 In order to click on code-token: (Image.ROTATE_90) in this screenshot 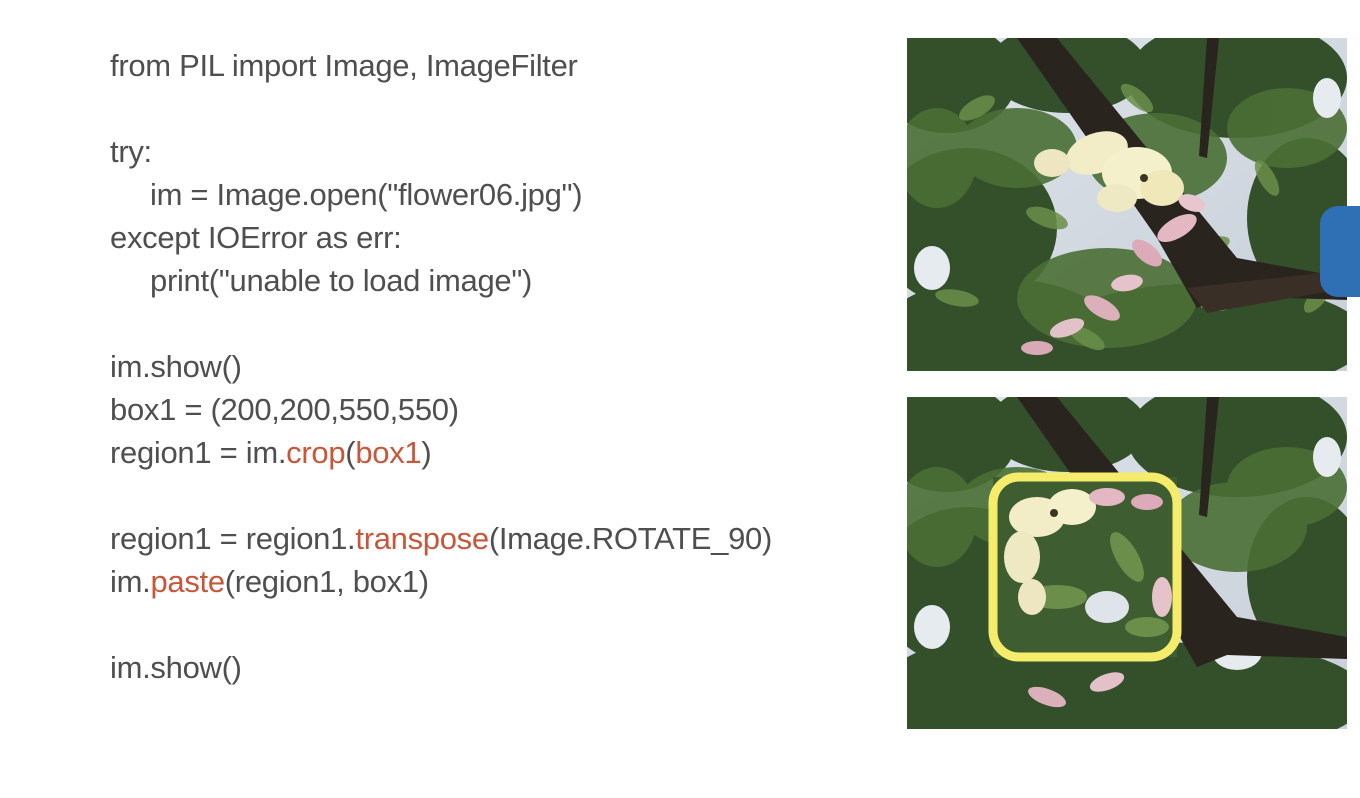, I will do `click(630, 538)`.